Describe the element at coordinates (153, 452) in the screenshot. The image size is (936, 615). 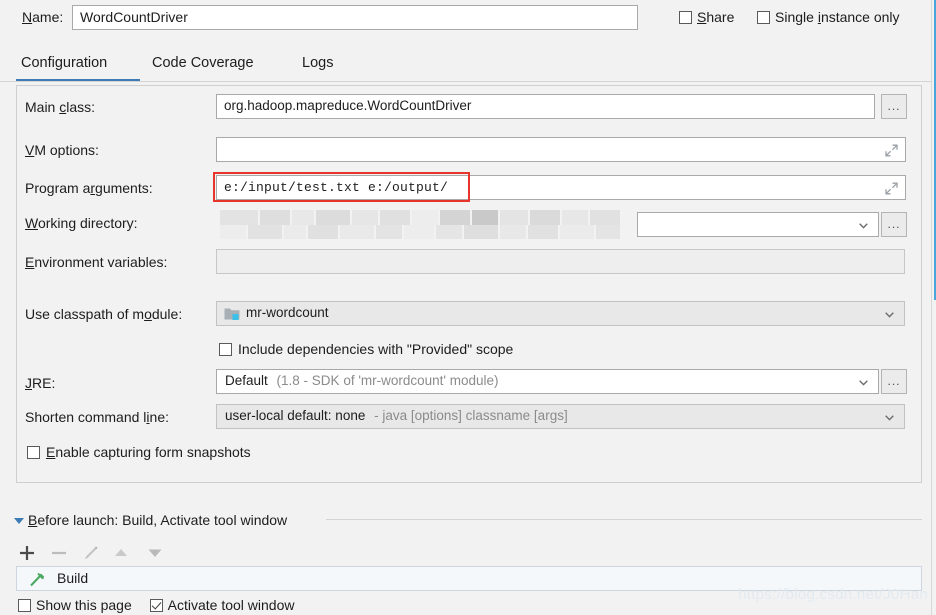
I see `enable-form-snapshots-label: nable capturing form snapshots` at that location.